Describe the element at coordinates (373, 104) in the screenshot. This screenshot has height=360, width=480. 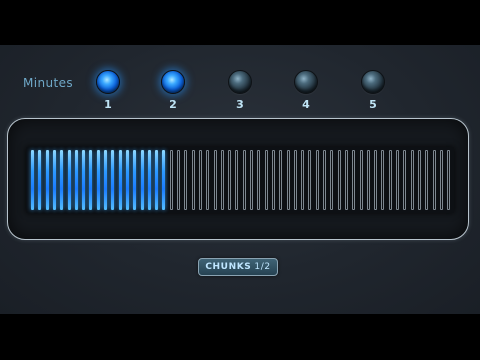
I see `minute-number-5: 5` at that location.